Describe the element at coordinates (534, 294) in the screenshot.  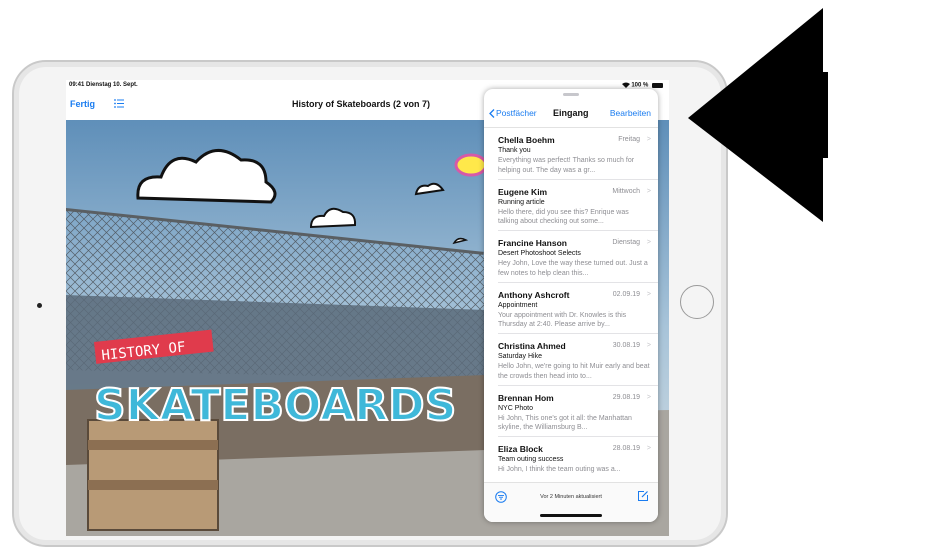
I see `message-sender: Anthony Ashcroft` at that location.